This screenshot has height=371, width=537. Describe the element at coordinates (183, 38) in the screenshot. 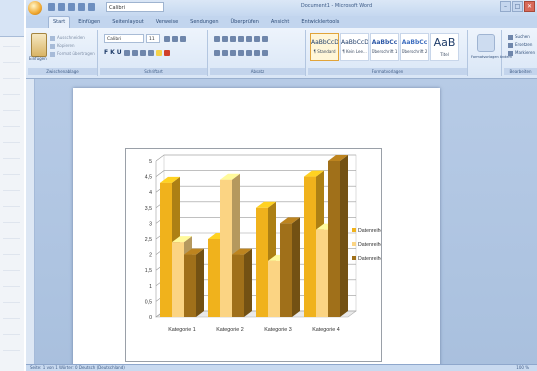

I see `clear-format-icon` at that location.